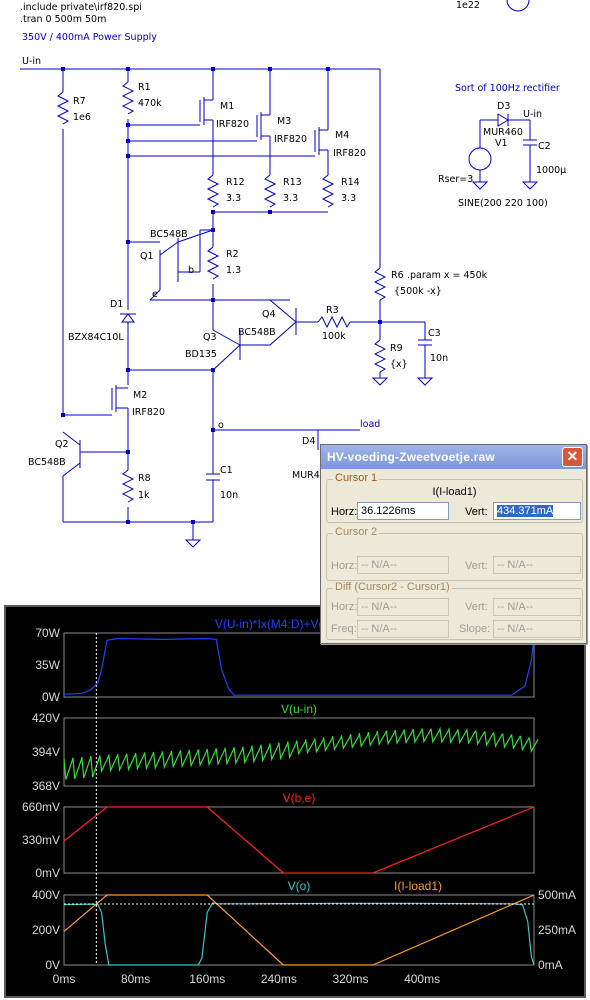 This screenshot has width=590, height=1000. I want to click on component-r8: R8 1k, so click(144, 487).